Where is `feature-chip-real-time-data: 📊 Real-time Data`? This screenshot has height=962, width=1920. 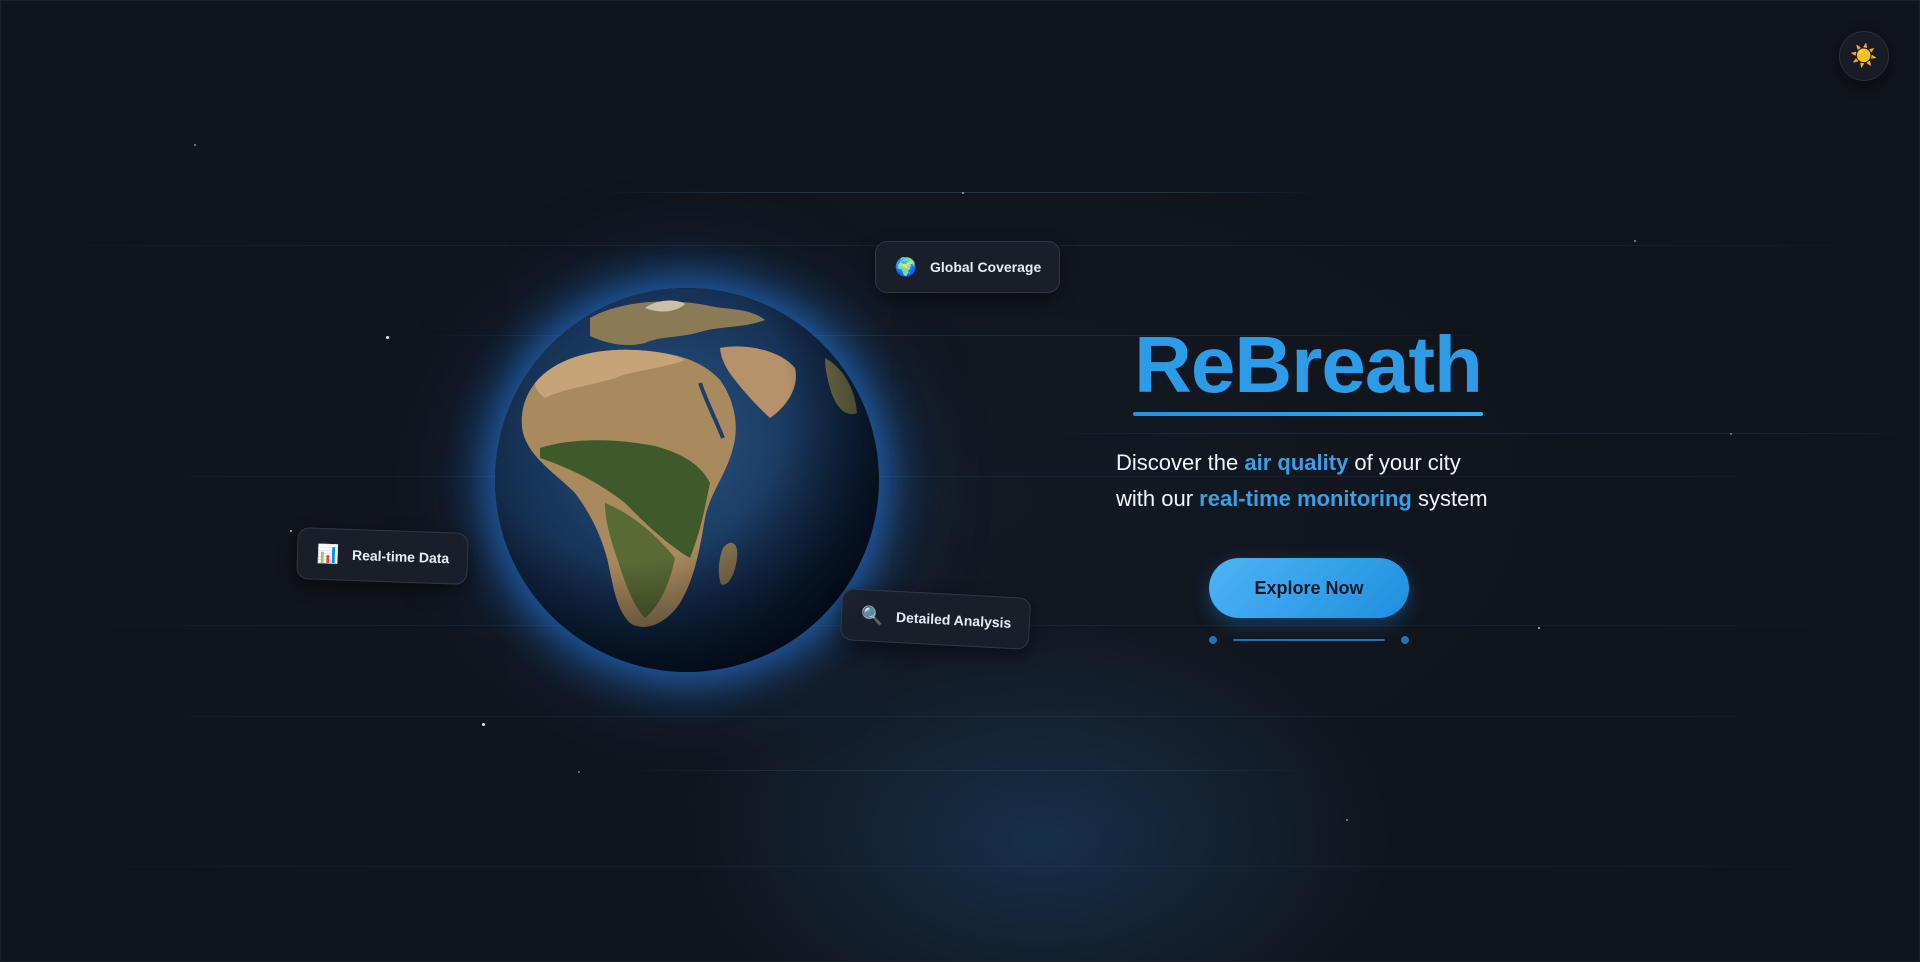
feature-chip-real-time-data: 📊 Real-time Data is located at coordinates (383, 556).